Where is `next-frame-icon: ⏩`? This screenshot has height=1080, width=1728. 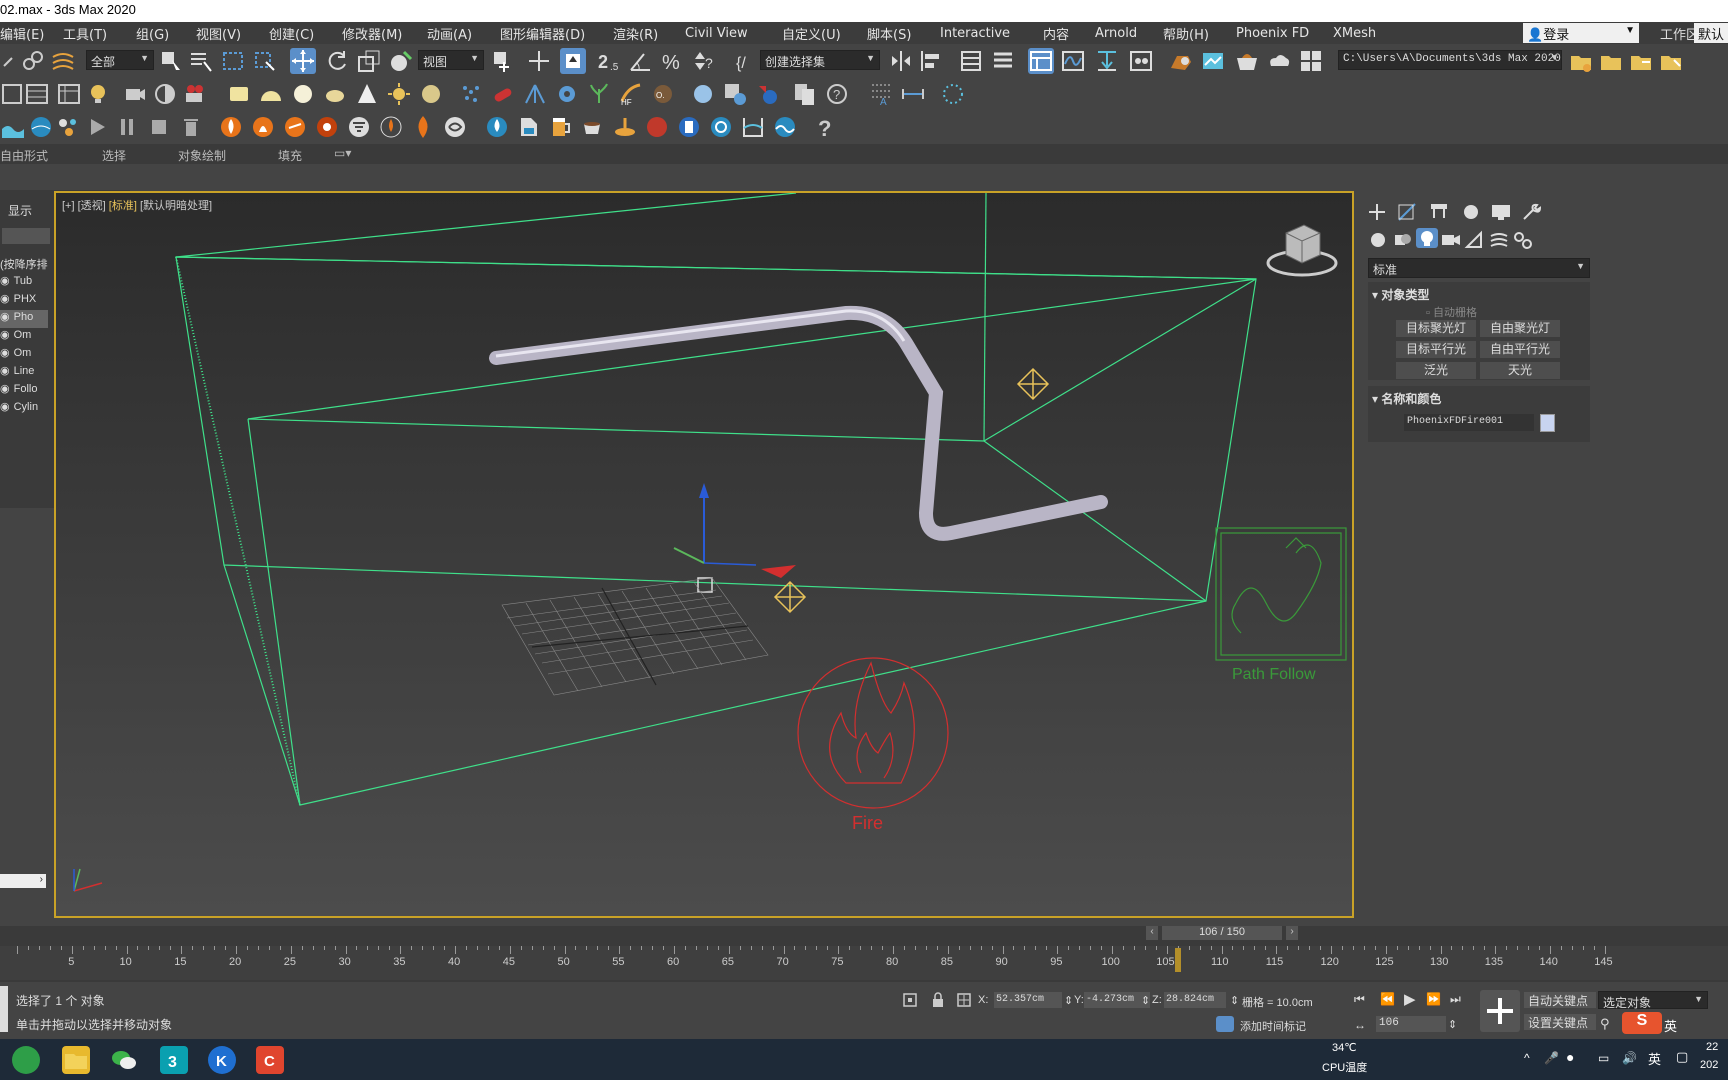 next-frame-icon: ⏩ is located at coordinates (1433, 999).